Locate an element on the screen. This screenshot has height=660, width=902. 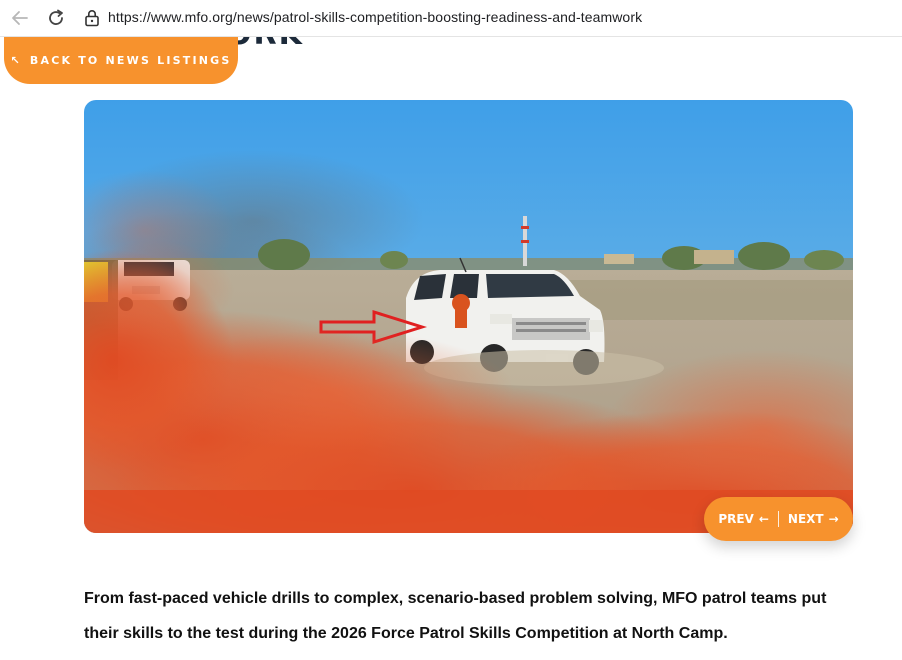
browser-back-button is located at coordinates (20, 18).